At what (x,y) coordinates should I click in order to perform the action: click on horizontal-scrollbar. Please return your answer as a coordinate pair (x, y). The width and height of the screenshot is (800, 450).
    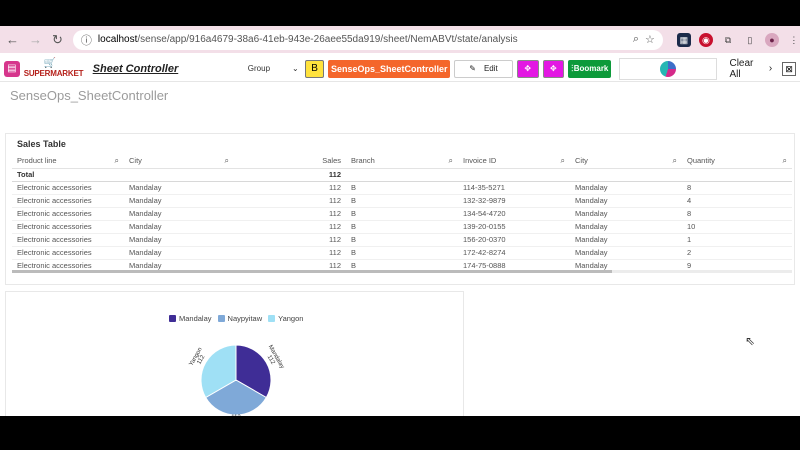
    Looking at the image, I should click on (402, 271).